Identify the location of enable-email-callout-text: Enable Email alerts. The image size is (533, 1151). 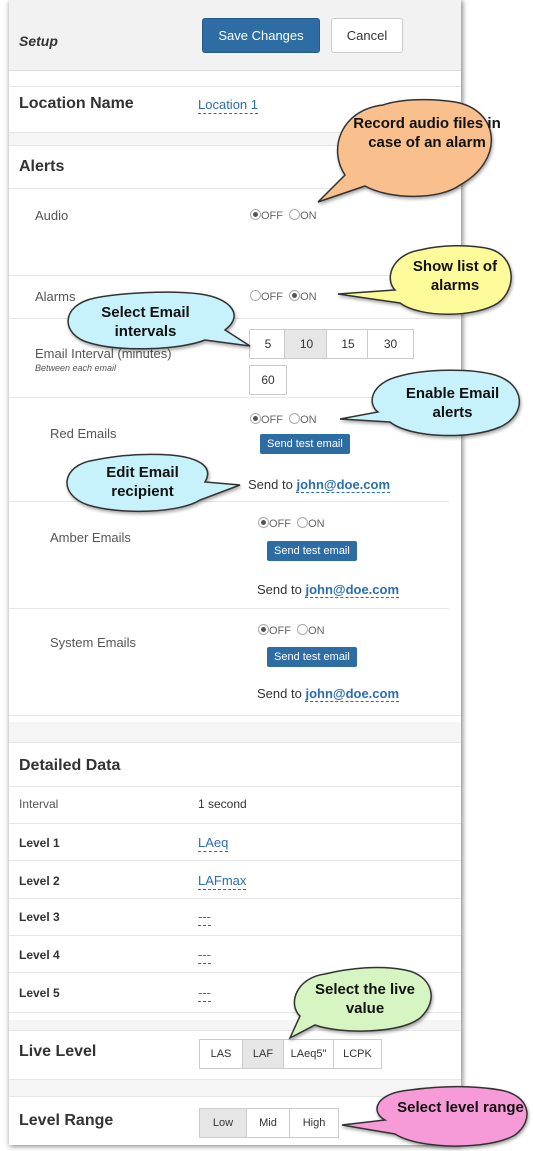
(452, 403).